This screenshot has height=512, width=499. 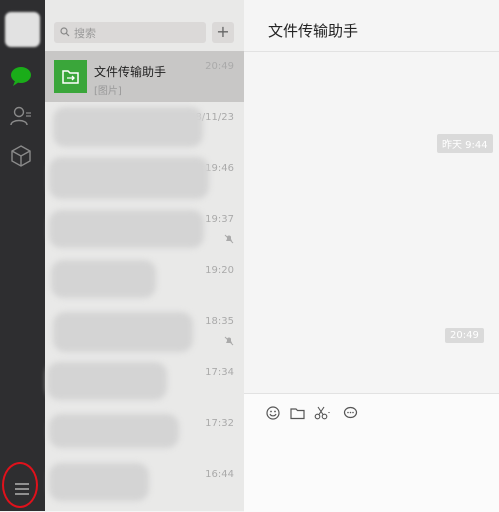 What do you see at coordinates (223, 32) in the screenshot?
I see `add-button: +` at bounding box center [223, 32].